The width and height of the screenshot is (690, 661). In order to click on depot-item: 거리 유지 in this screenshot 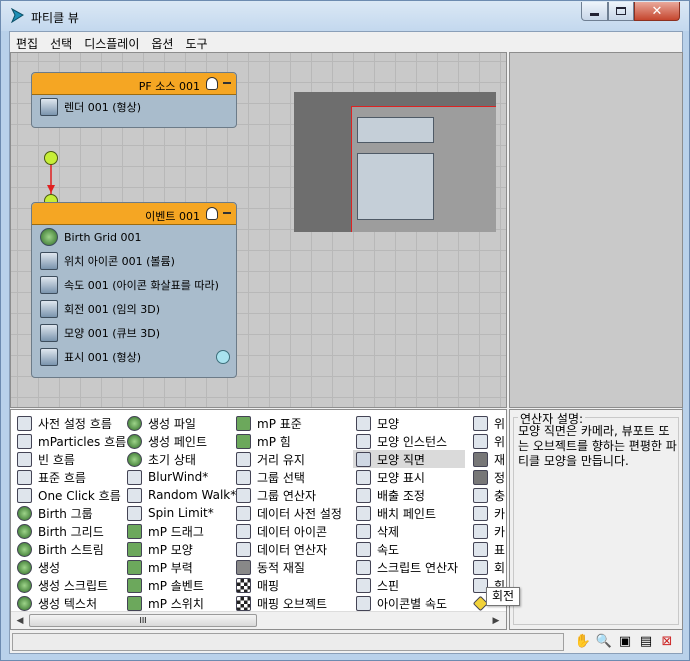, I will do `click(289, 459)`.